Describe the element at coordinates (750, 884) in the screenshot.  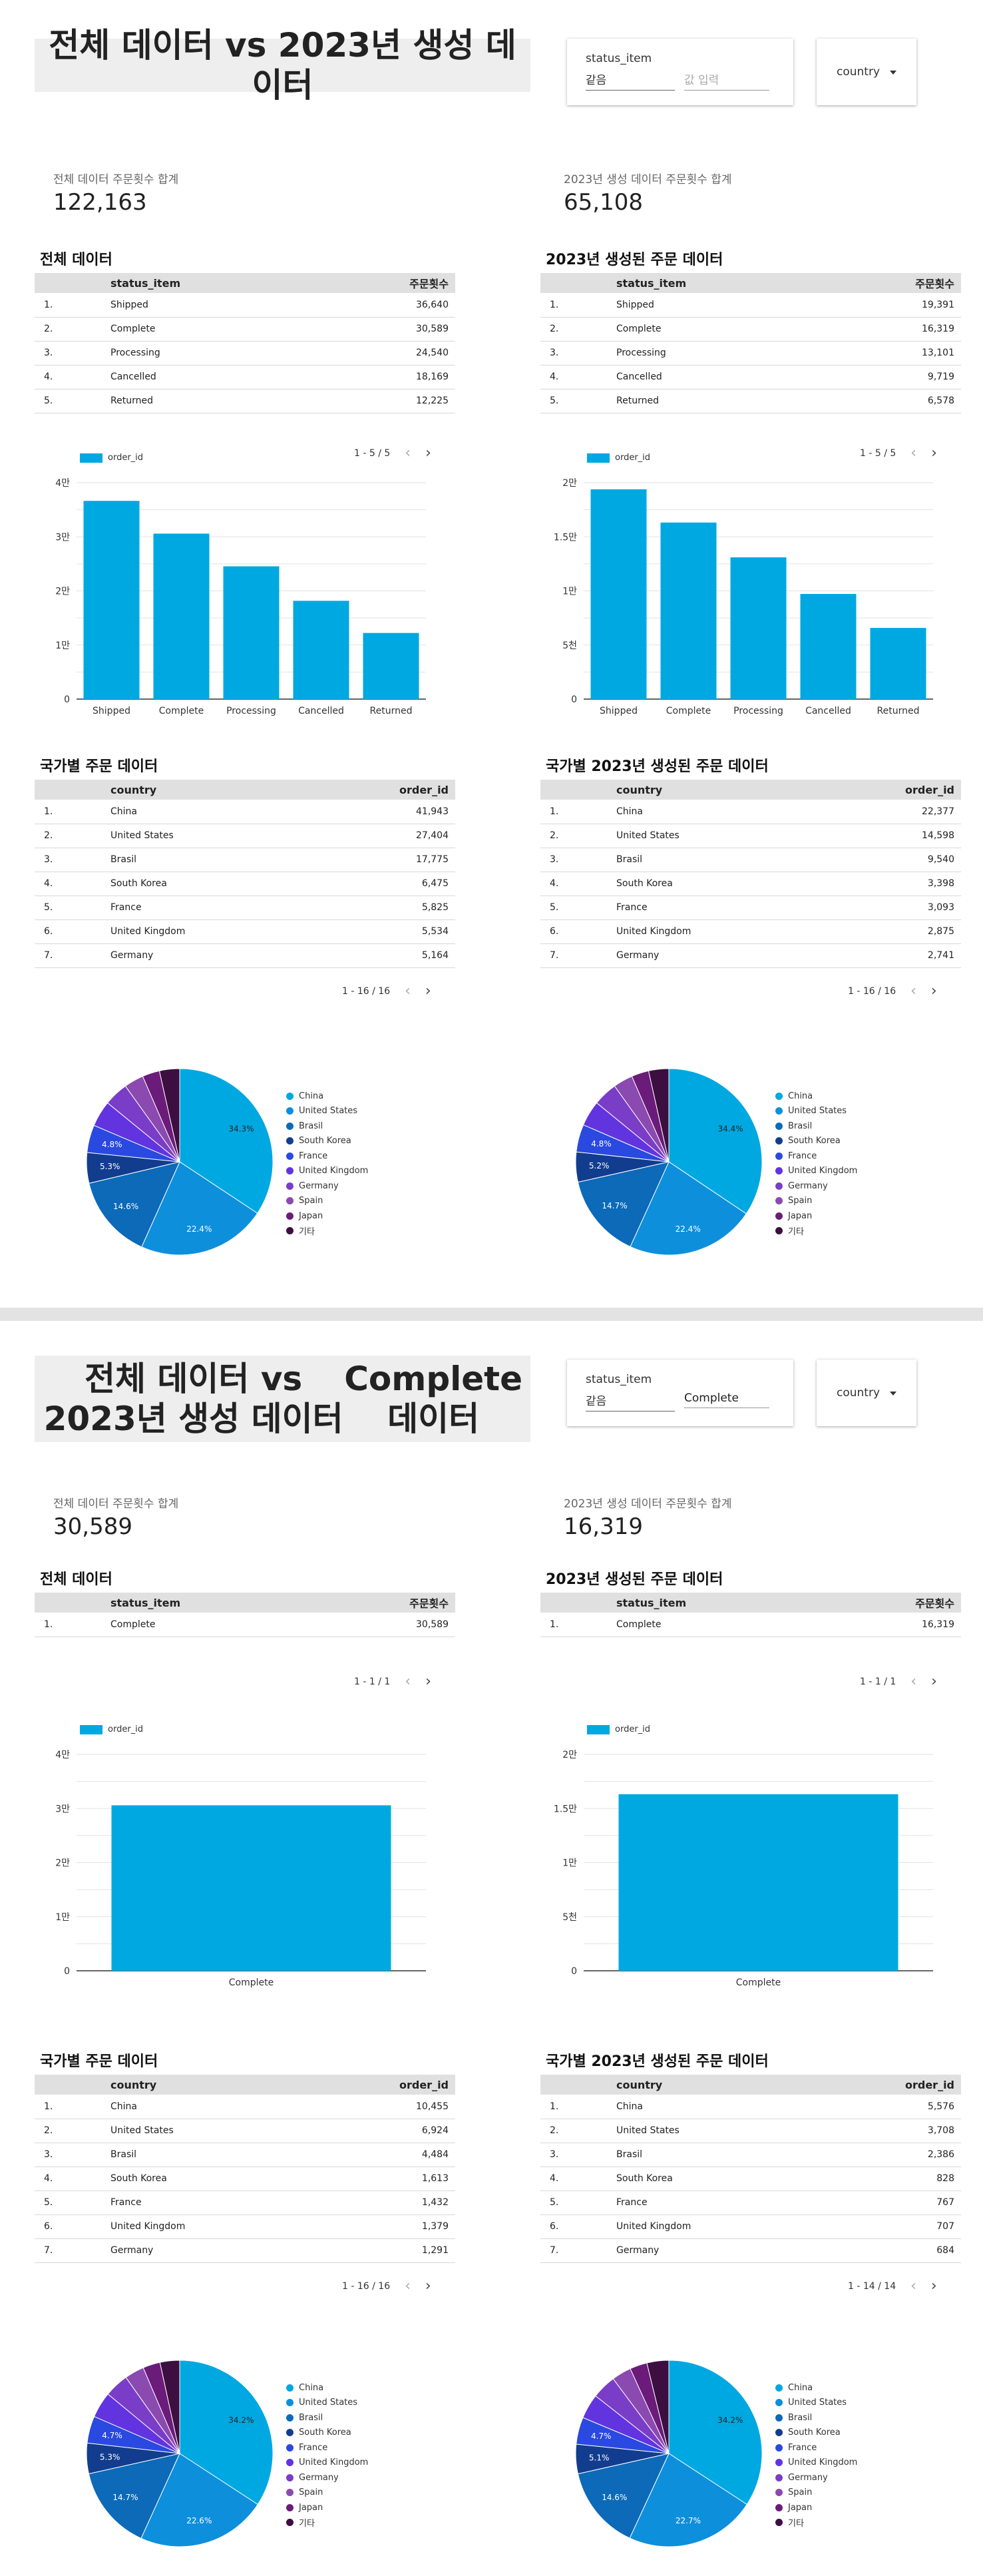
I see `table-row: 4. South Korea 3,398` at that location.